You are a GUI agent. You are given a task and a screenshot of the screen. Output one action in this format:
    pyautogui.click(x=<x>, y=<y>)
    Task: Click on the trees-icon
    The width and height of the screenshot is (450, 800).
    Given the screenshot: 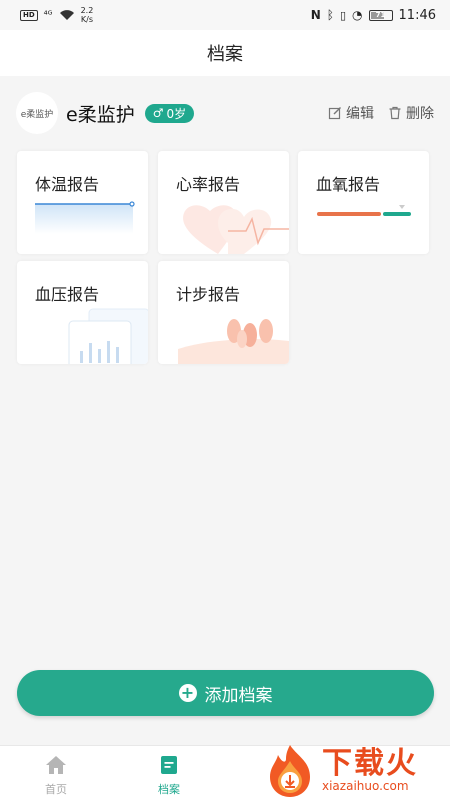 What is the action you would take?
    pyautogui.click(x=233, y=341)
    